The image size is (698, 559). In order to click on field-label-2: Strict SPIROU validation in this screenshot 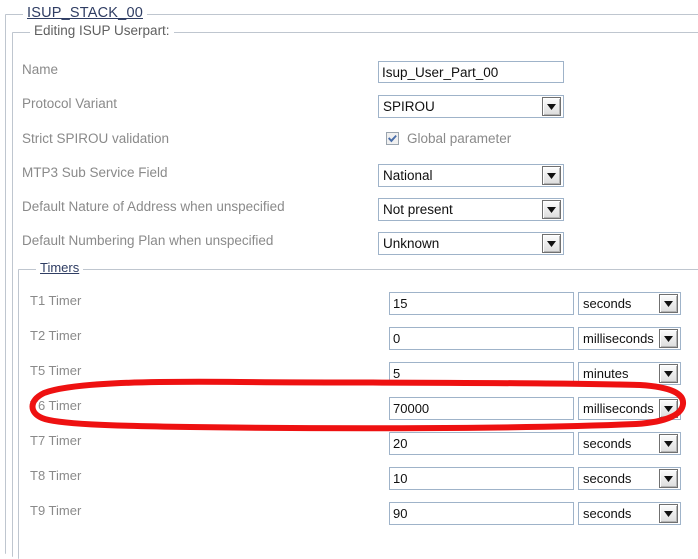, I will do `click(96, 138)`.